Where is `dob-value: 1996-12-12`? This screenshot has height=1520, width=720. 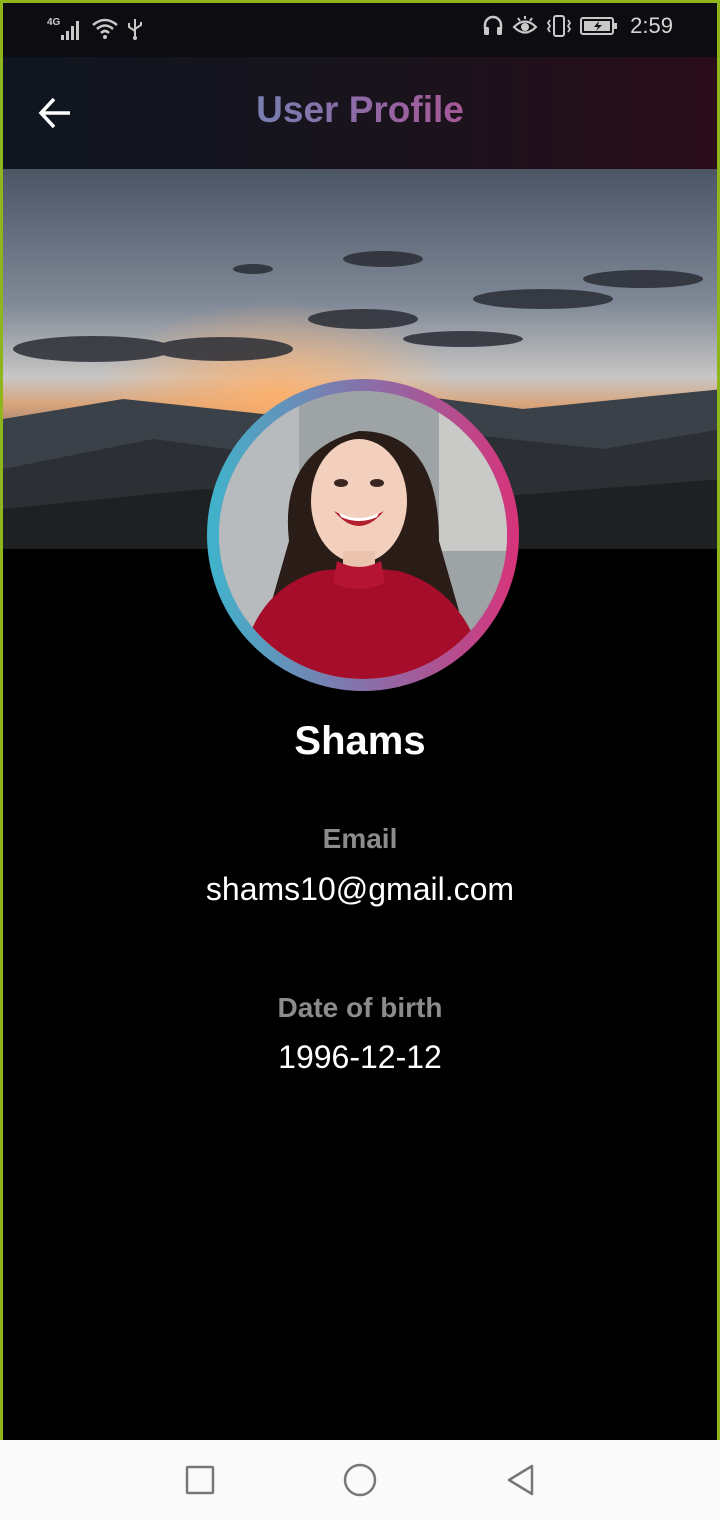 dob-value: 1996-12-12 is located at coordinates (360, 1057).